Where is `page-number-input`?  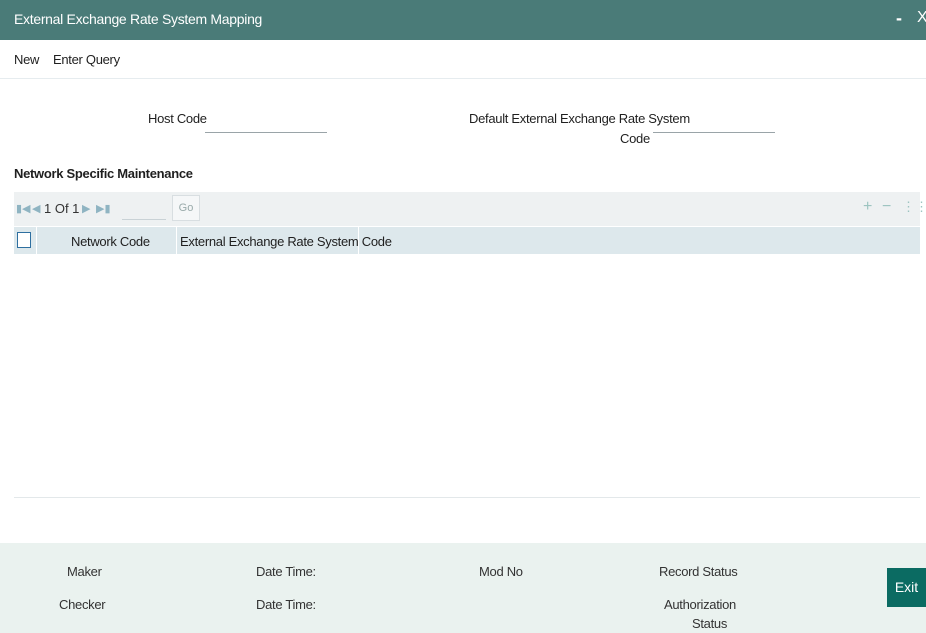
page-number-input is located at coordinates (144, 209).